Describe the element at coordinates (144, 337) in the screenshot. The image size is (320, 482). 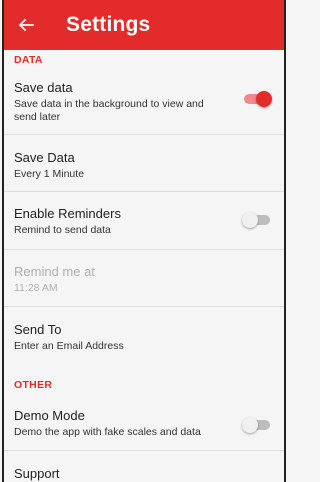
I see `setting-send-to: Send To Enter an Email Address` at that location.